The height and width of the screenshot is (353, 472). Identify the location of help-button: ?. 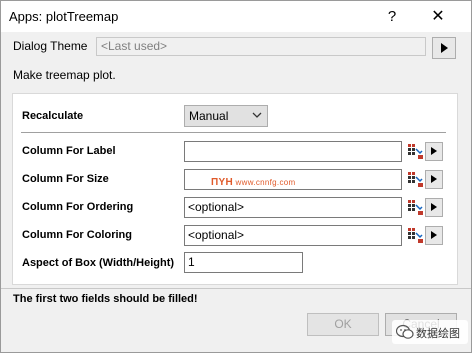
(392, 17).